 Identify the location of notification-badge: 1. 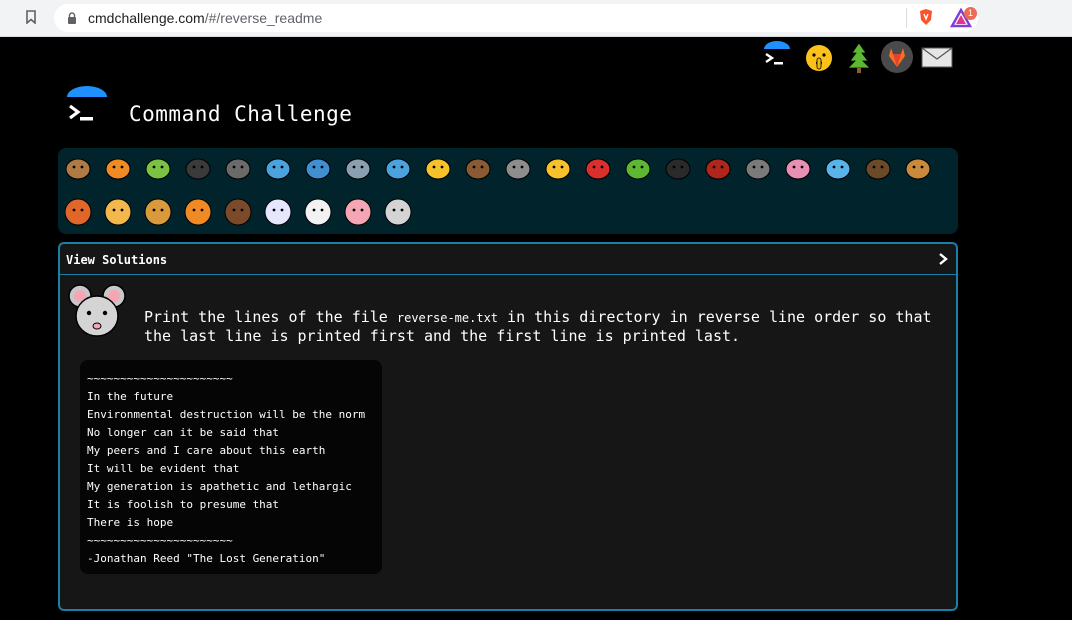
(970, 13).